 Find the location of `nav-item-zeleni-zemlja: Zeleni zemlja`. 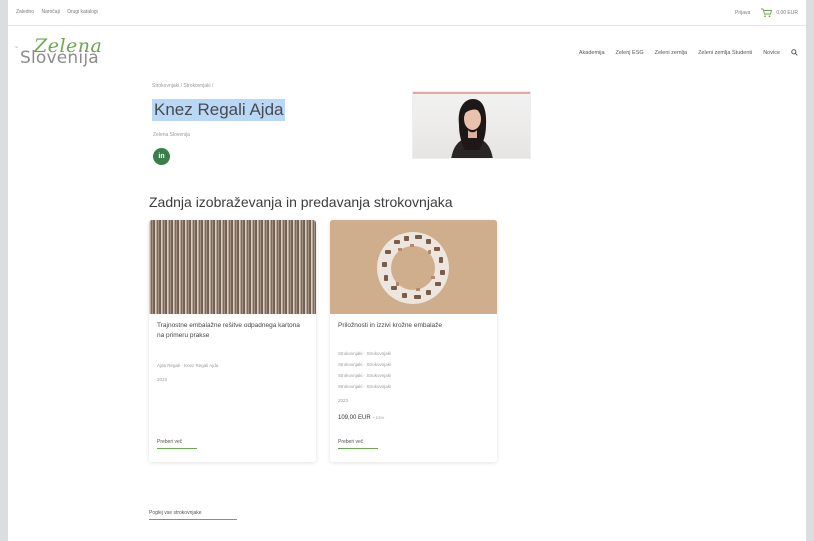

nav-item-zeleni-zemlja: Zeleni zemlja is located at coordinates (671, 53).